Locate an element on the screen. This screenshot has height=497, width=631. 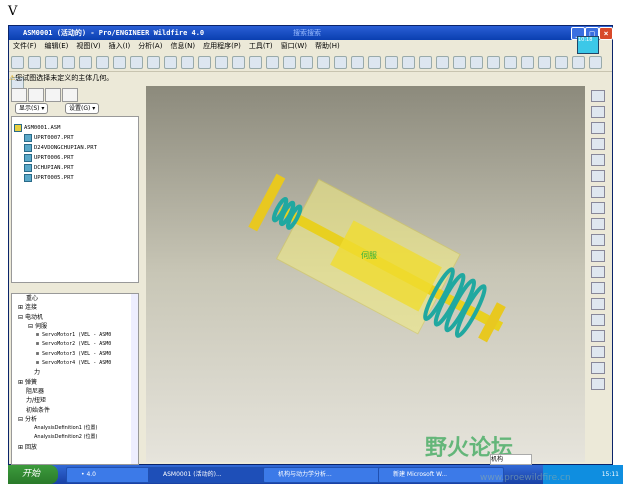
damper-icon is located at coordinates (598, 240).